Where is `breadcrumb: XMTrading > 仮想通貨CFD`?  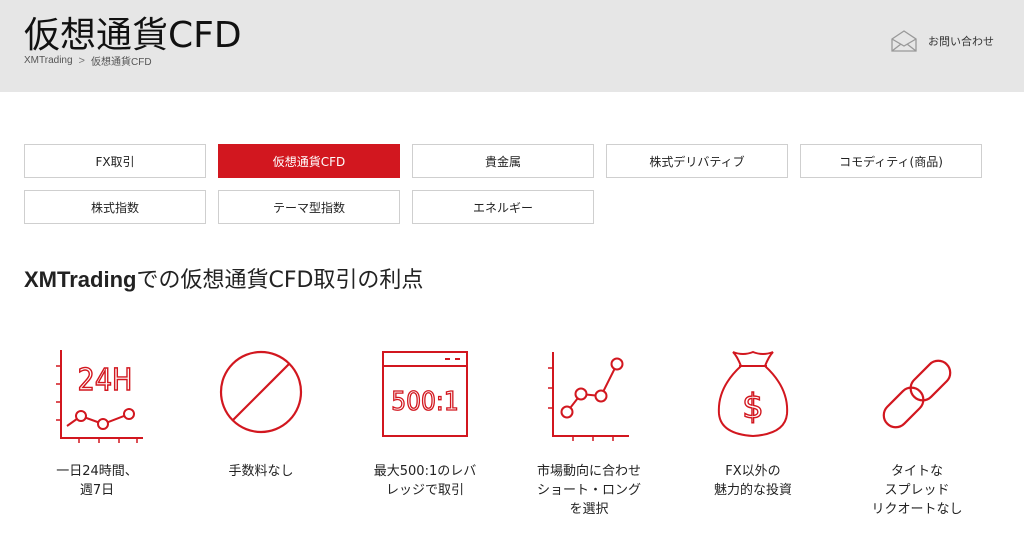
breadcrumb: XMTrading > 仮想通貨CFD is located at coordinates (88, 61).